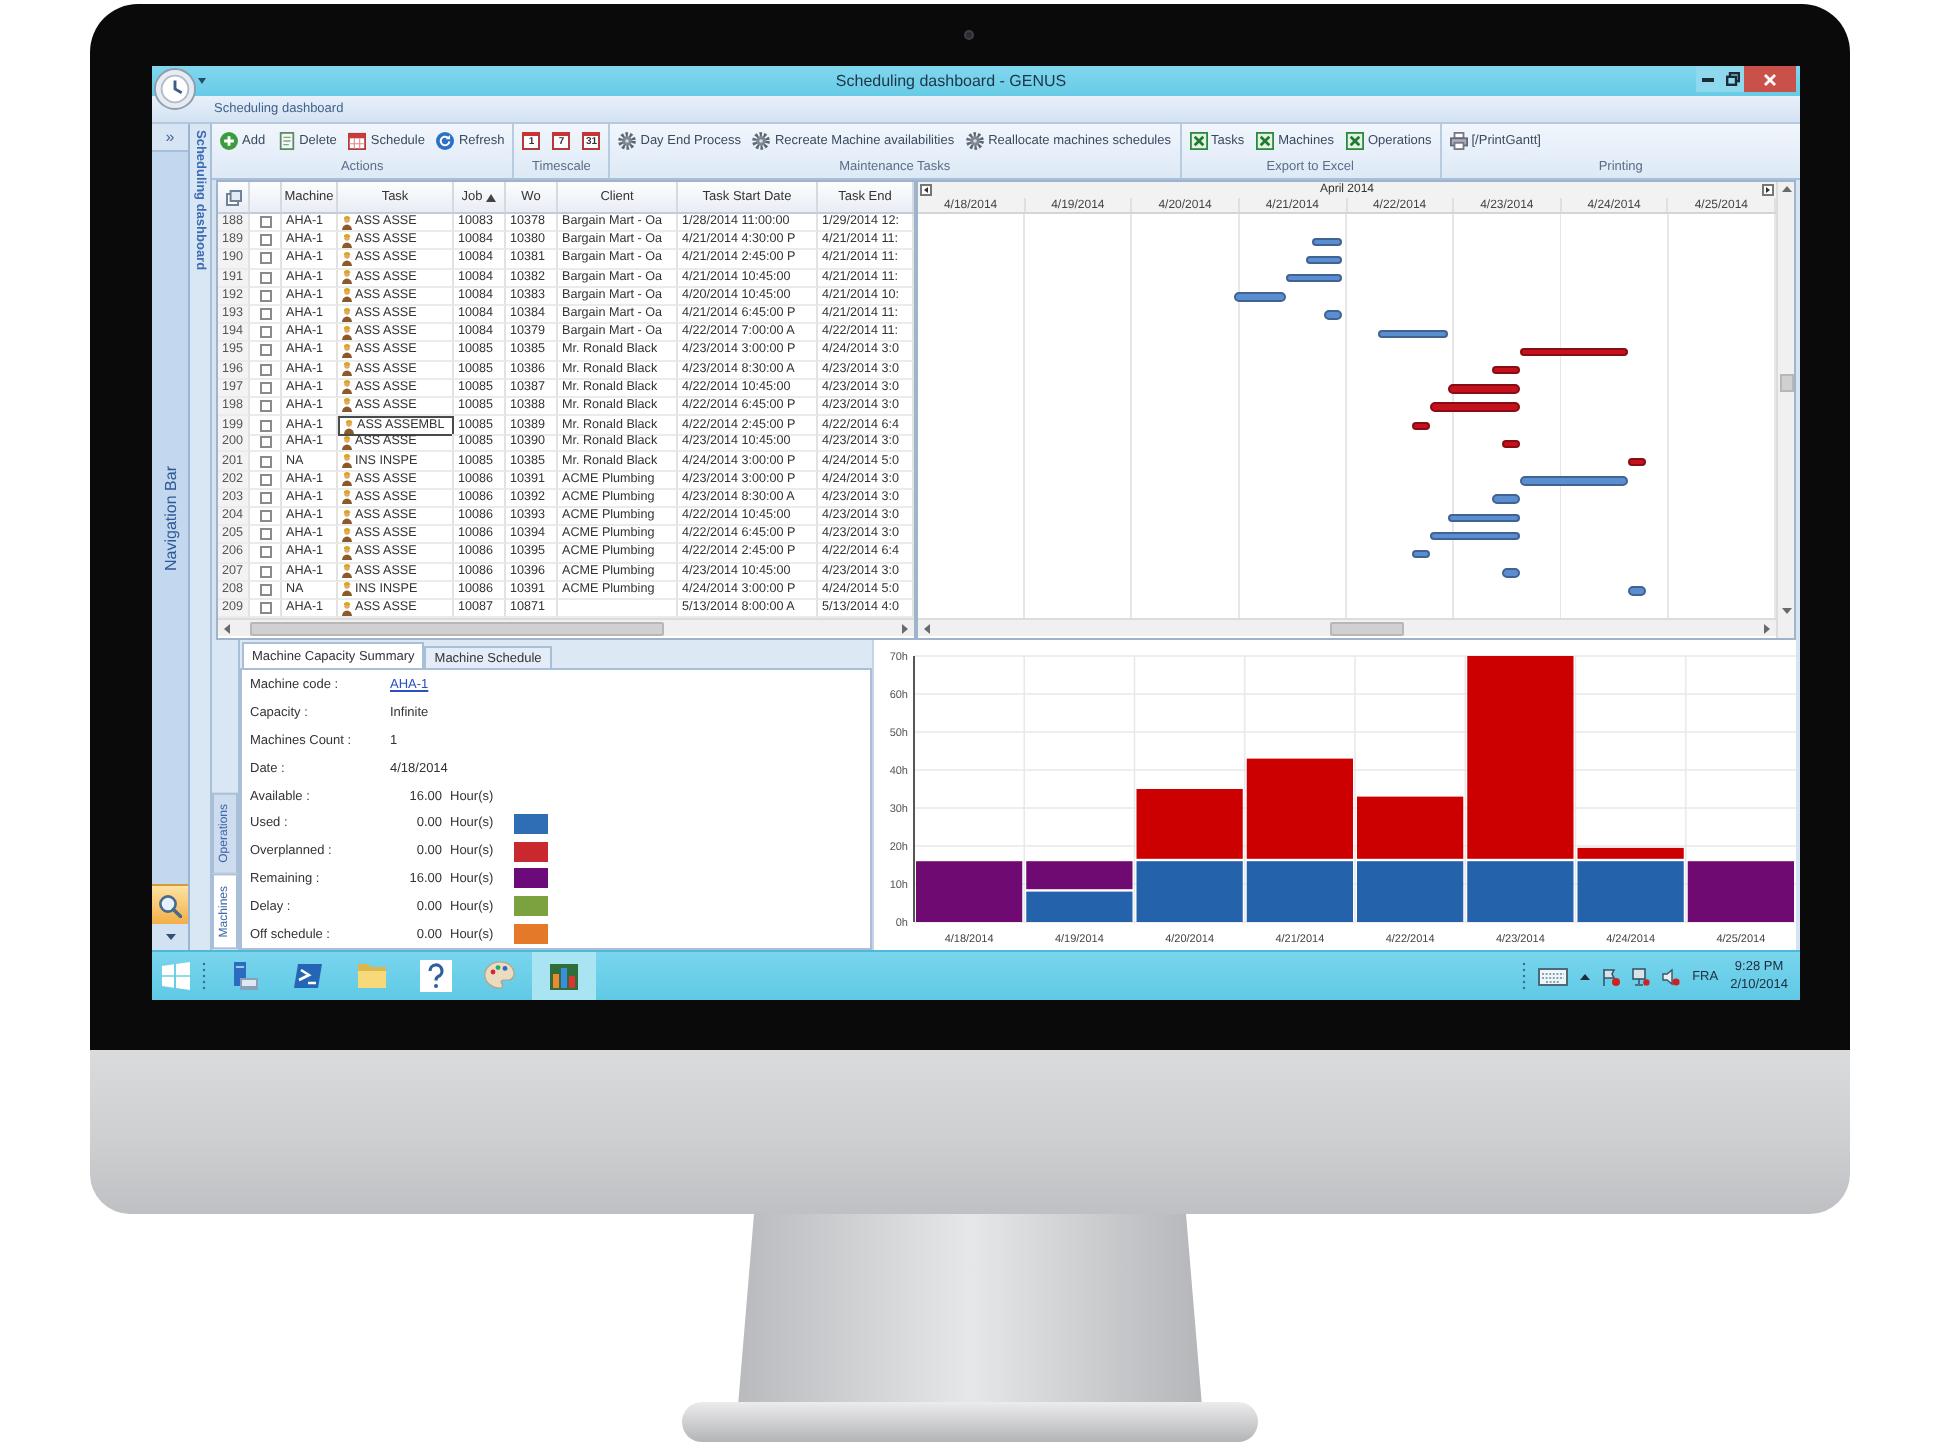  What do you see at coordinates (170, 138) in the screenshot?
I see `expand-button: »` at bounding box center [170, 138].